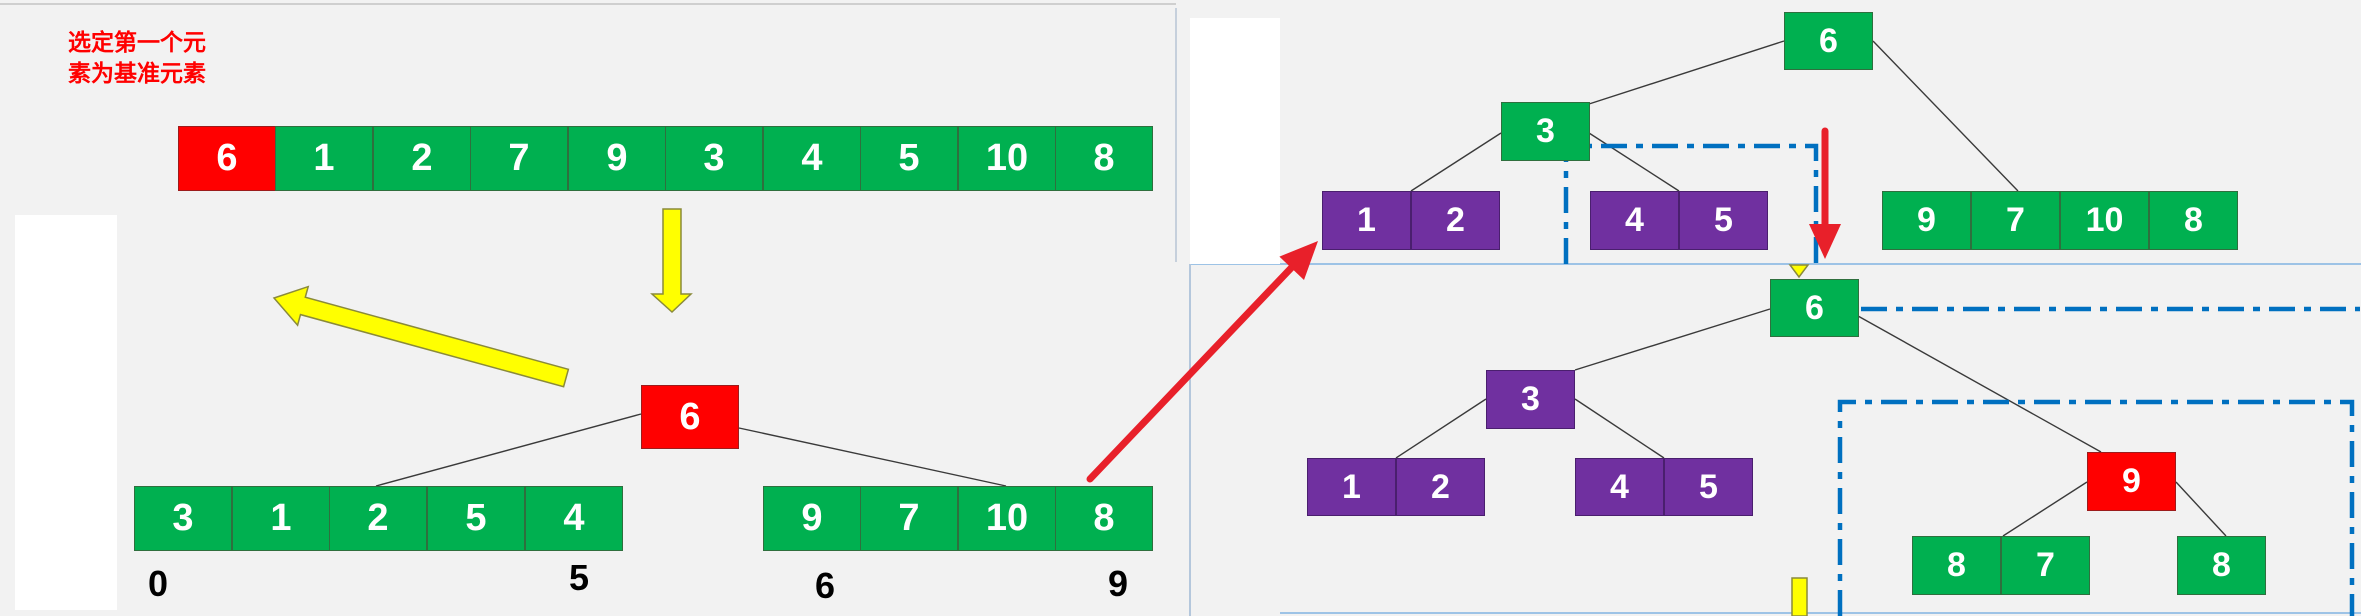 Image resolution: width=2361 pixels, height=616 pixels. I want to click on red-down-arrow-head, so click(1825, 241).